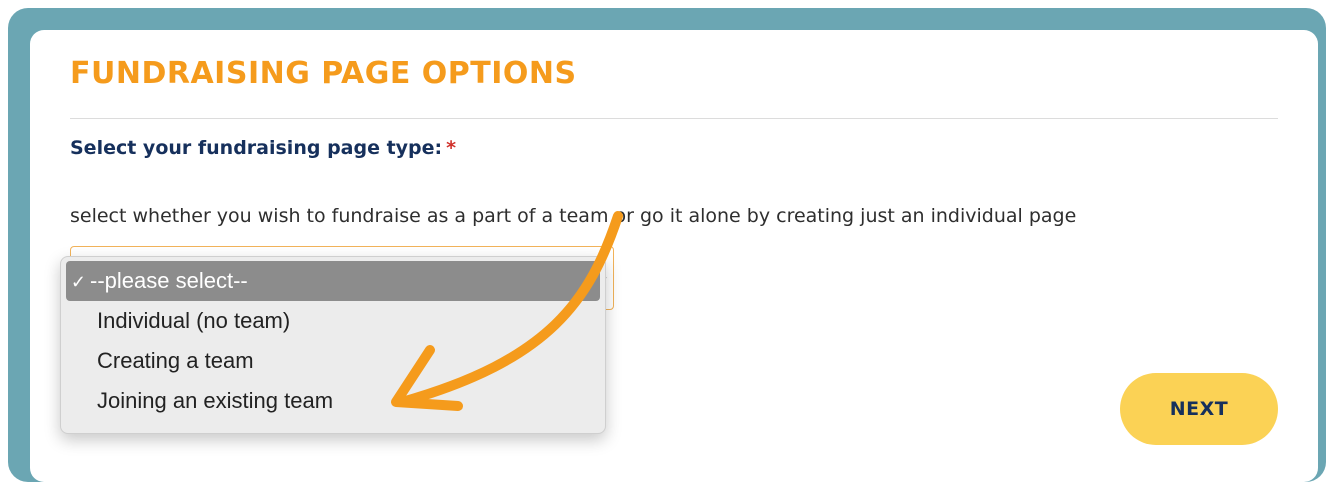 This screenshot has width=1332, height=488. I want to click on option-individual: Individual (no team), so click(333, 321).